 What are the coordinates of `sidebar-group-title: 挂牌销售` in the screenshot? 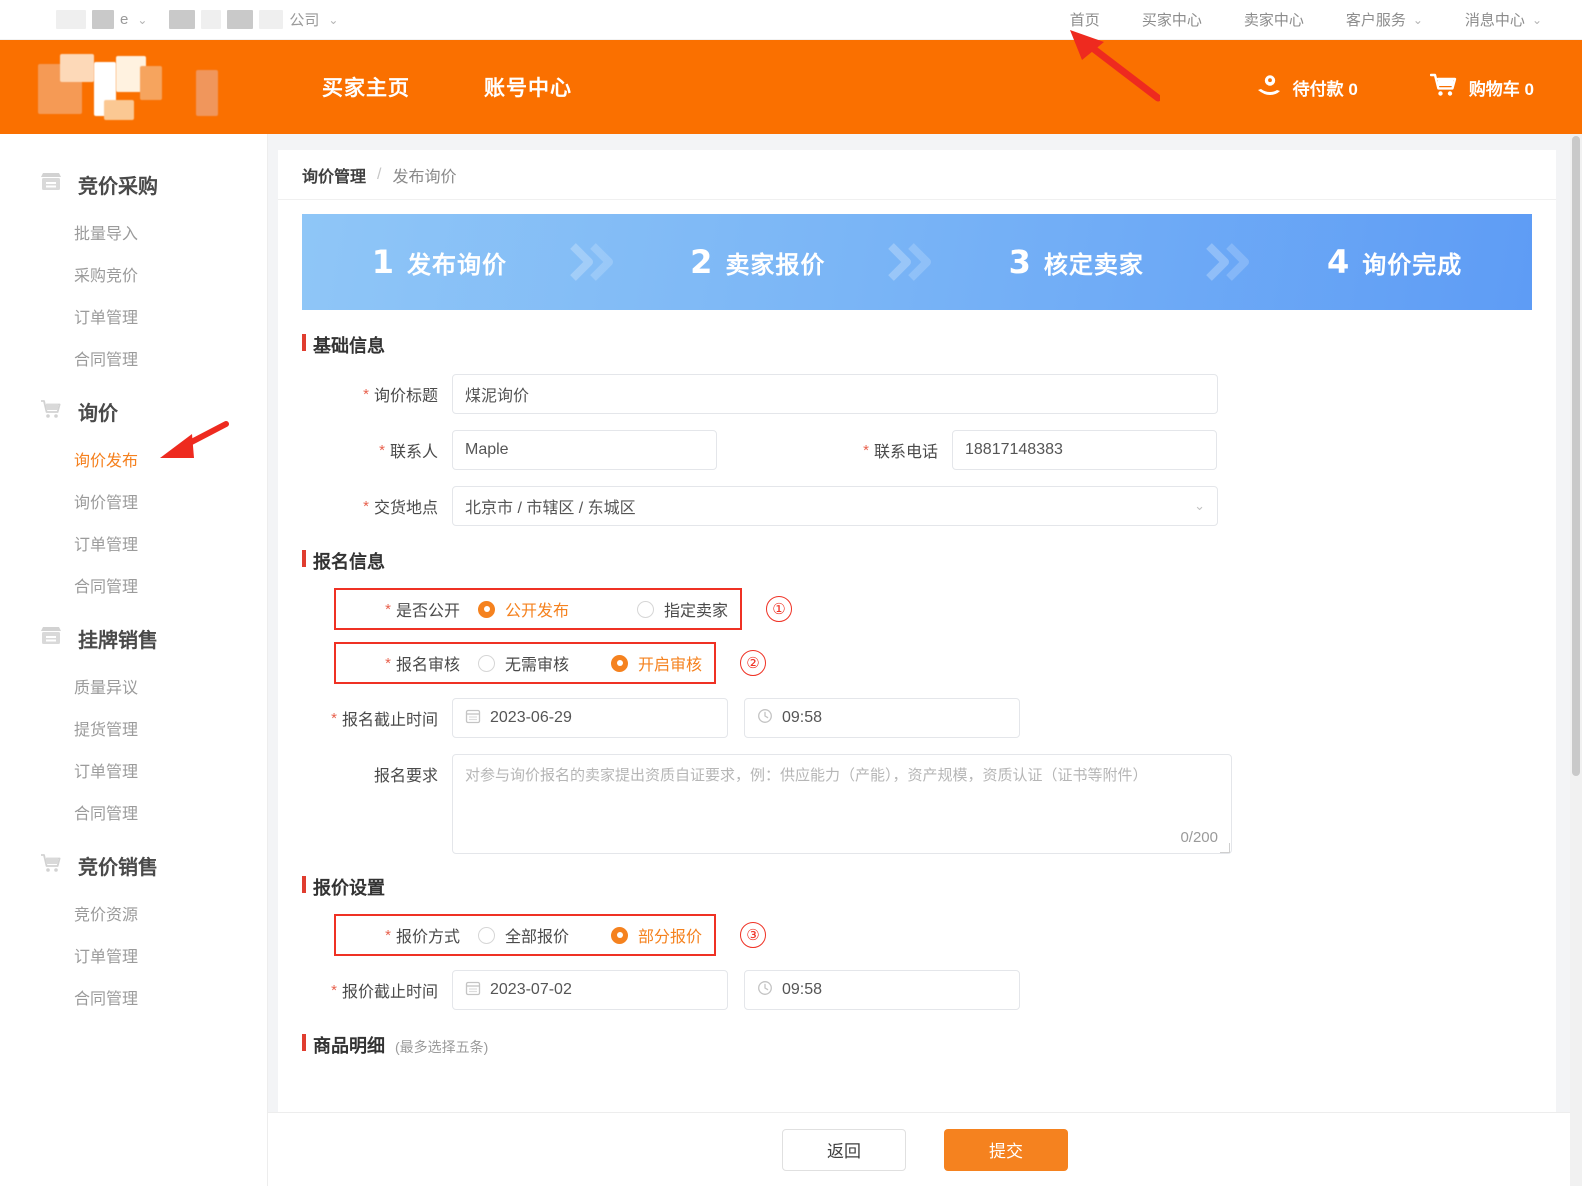 It's located at (118, 641).